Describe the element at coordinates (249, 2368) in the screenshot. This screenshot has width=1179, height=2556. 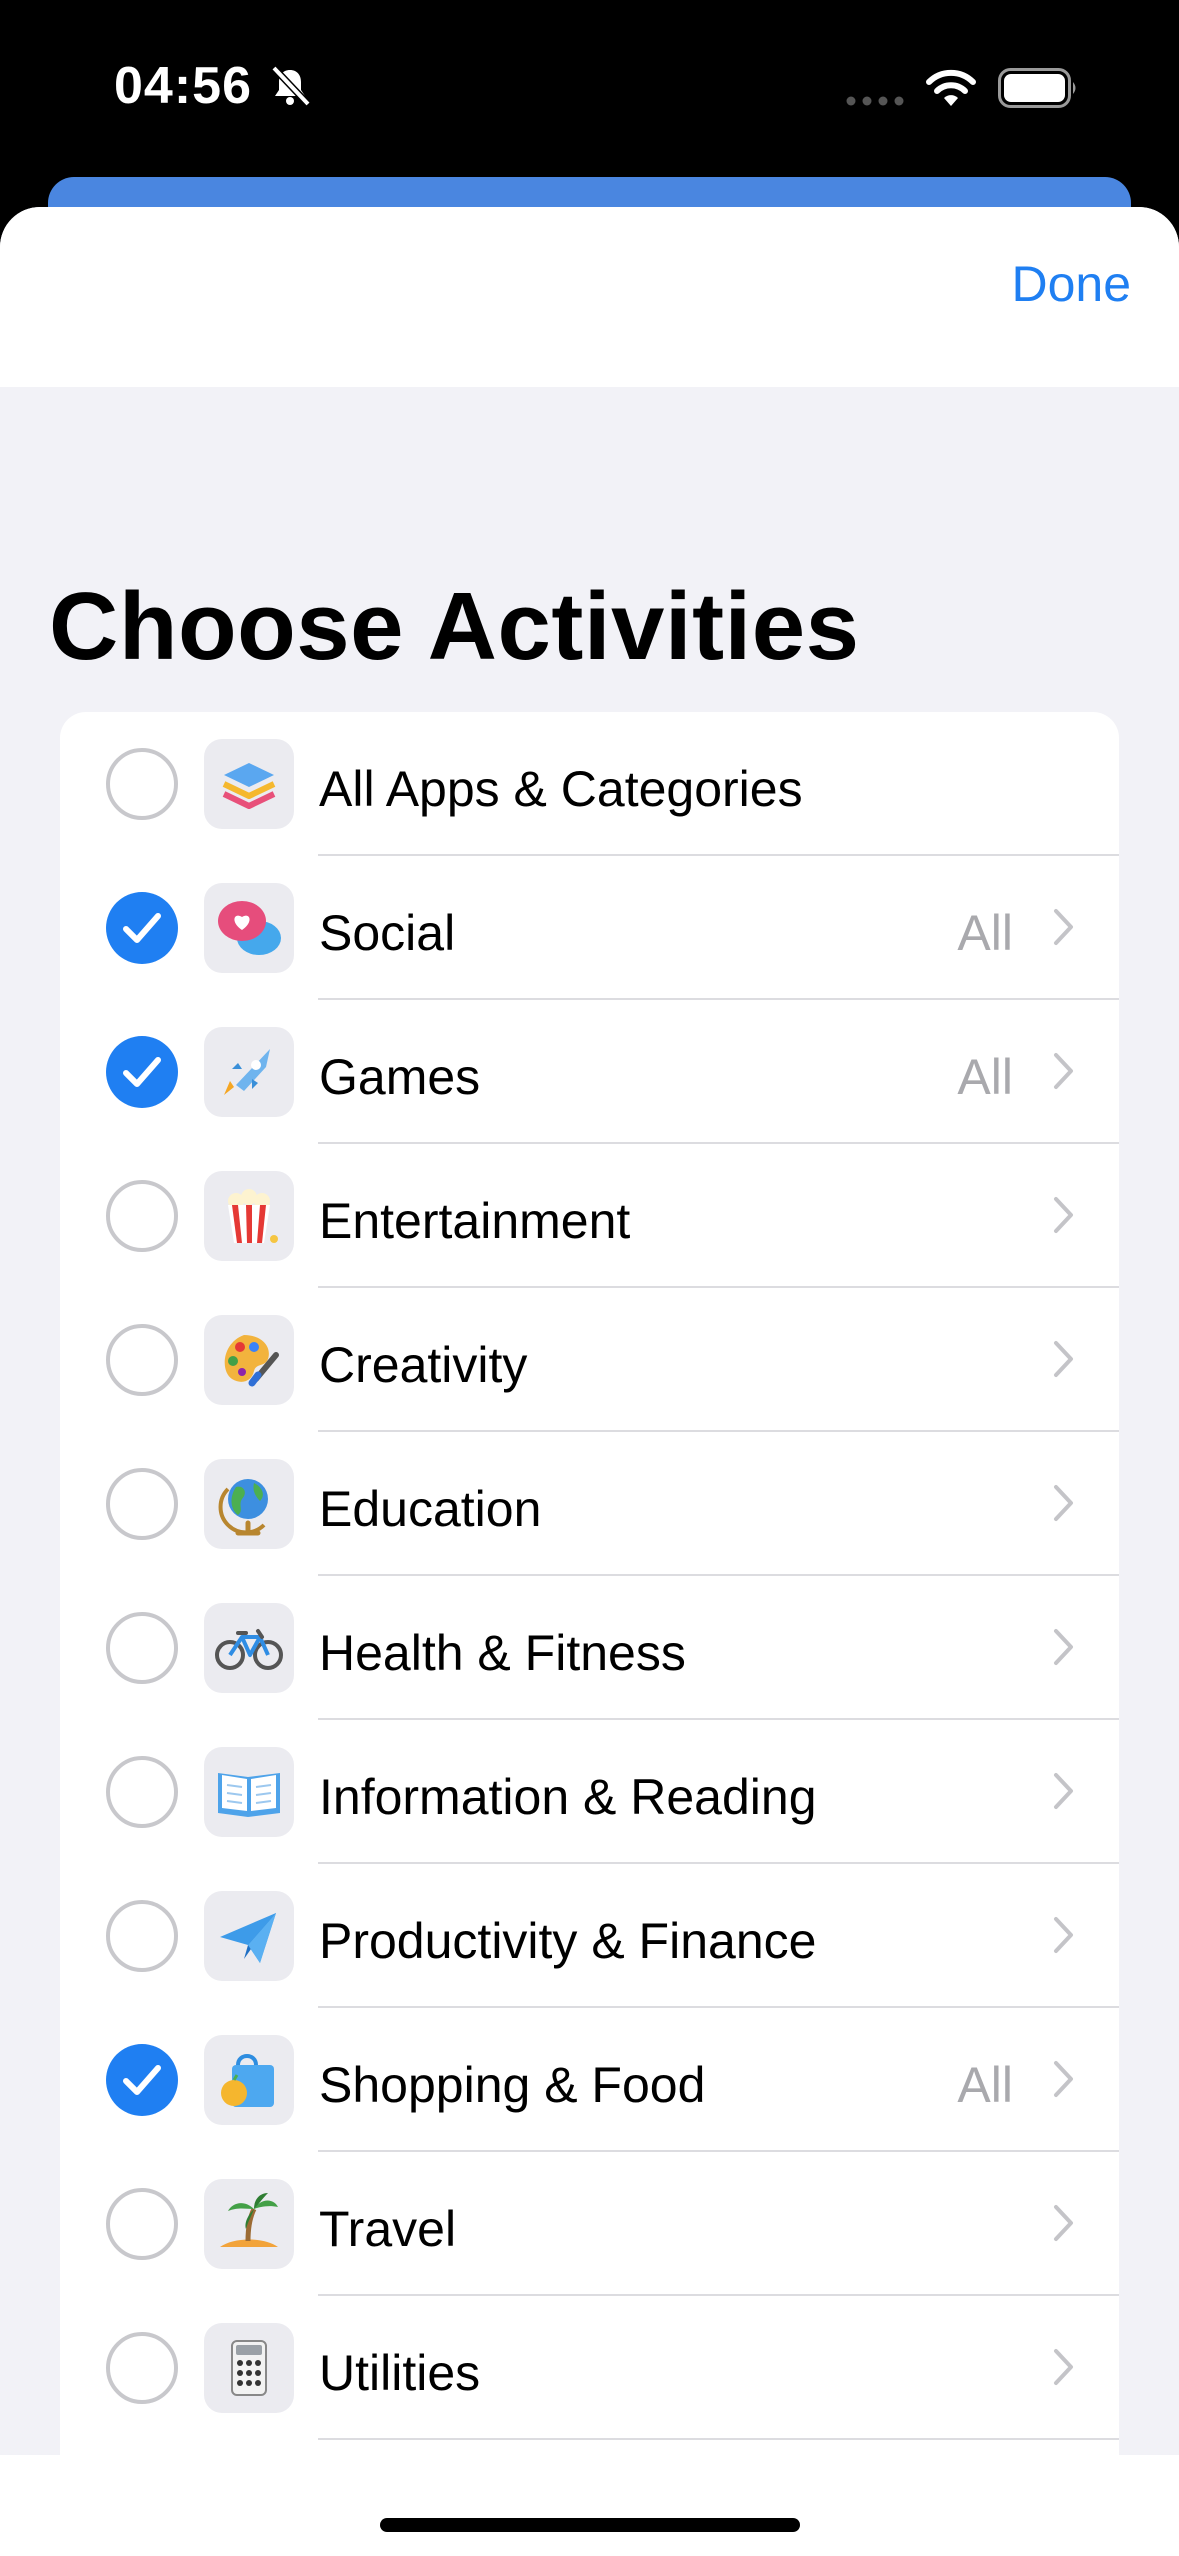
I see `calculator-icon` at that location.